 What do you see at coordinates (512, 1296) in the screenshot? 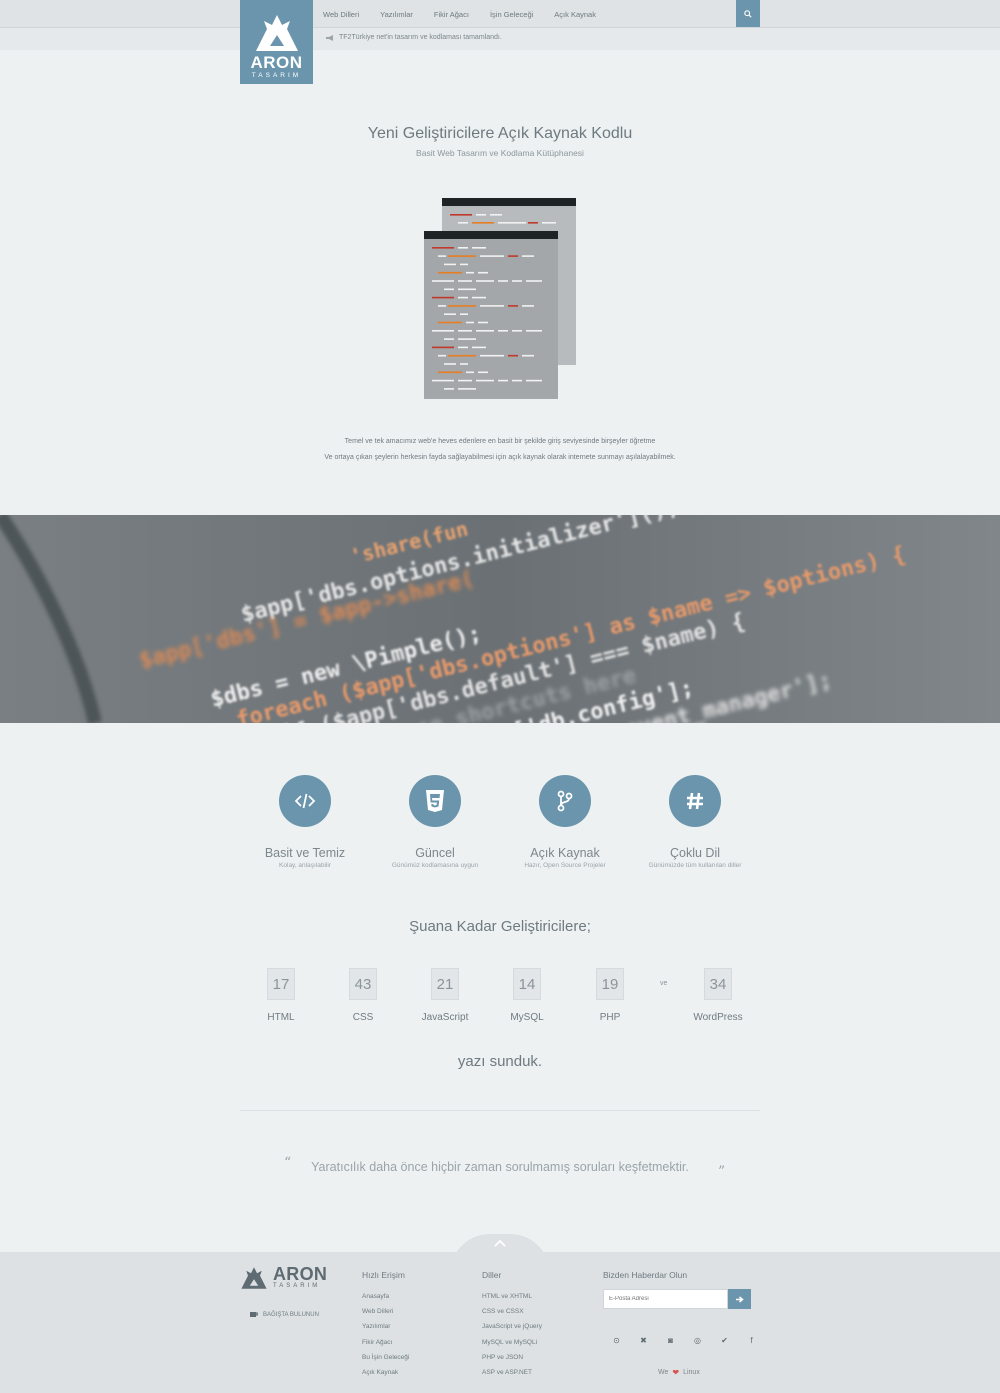
I see `footer-link-html: HTML ve XHTML` at bounding box center [512, 1296].